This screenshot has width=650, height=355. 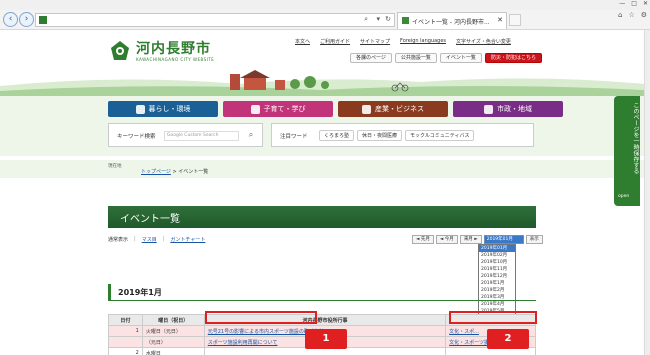 I want to click on month-heading: 2019年1月, so click(x=322, y=292).